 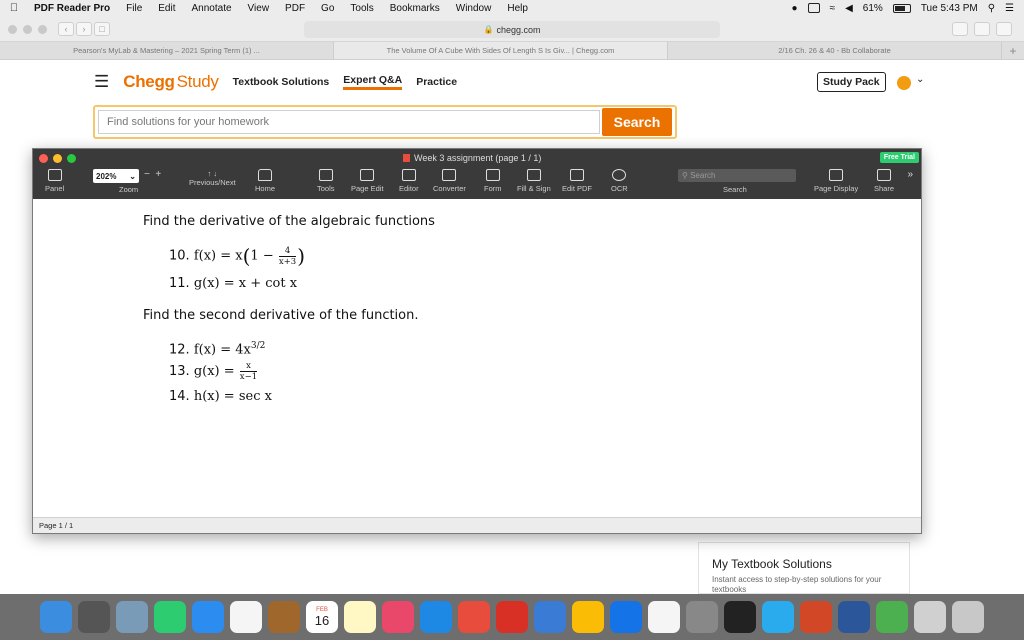 I want to click on nav-expert-qa: Expert Q&A, so click(x=373, y=82).